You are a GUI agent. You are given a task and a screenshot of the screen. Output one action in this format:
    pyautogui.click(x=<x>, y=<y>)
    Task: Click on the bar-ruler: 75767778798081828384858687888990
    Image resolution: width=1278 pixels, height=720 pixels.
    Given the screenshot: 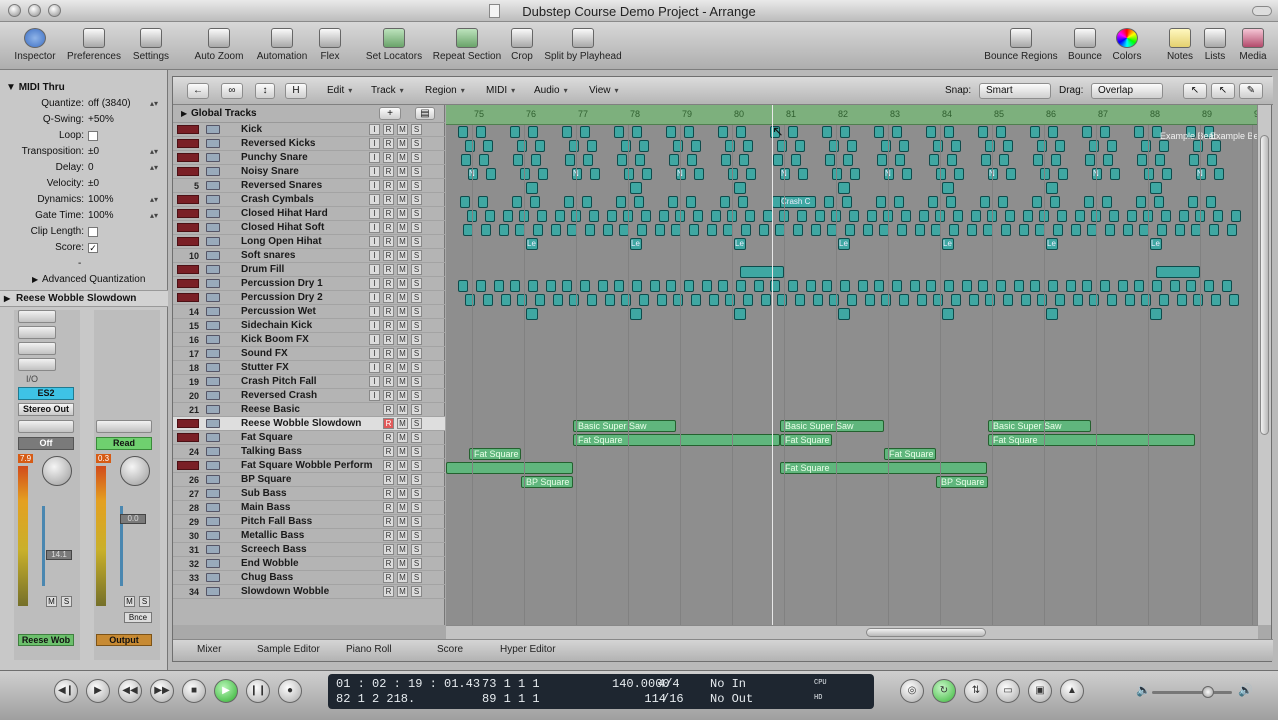 What is the action you would take?
    pyautogui.click(x=852, y=115)
    